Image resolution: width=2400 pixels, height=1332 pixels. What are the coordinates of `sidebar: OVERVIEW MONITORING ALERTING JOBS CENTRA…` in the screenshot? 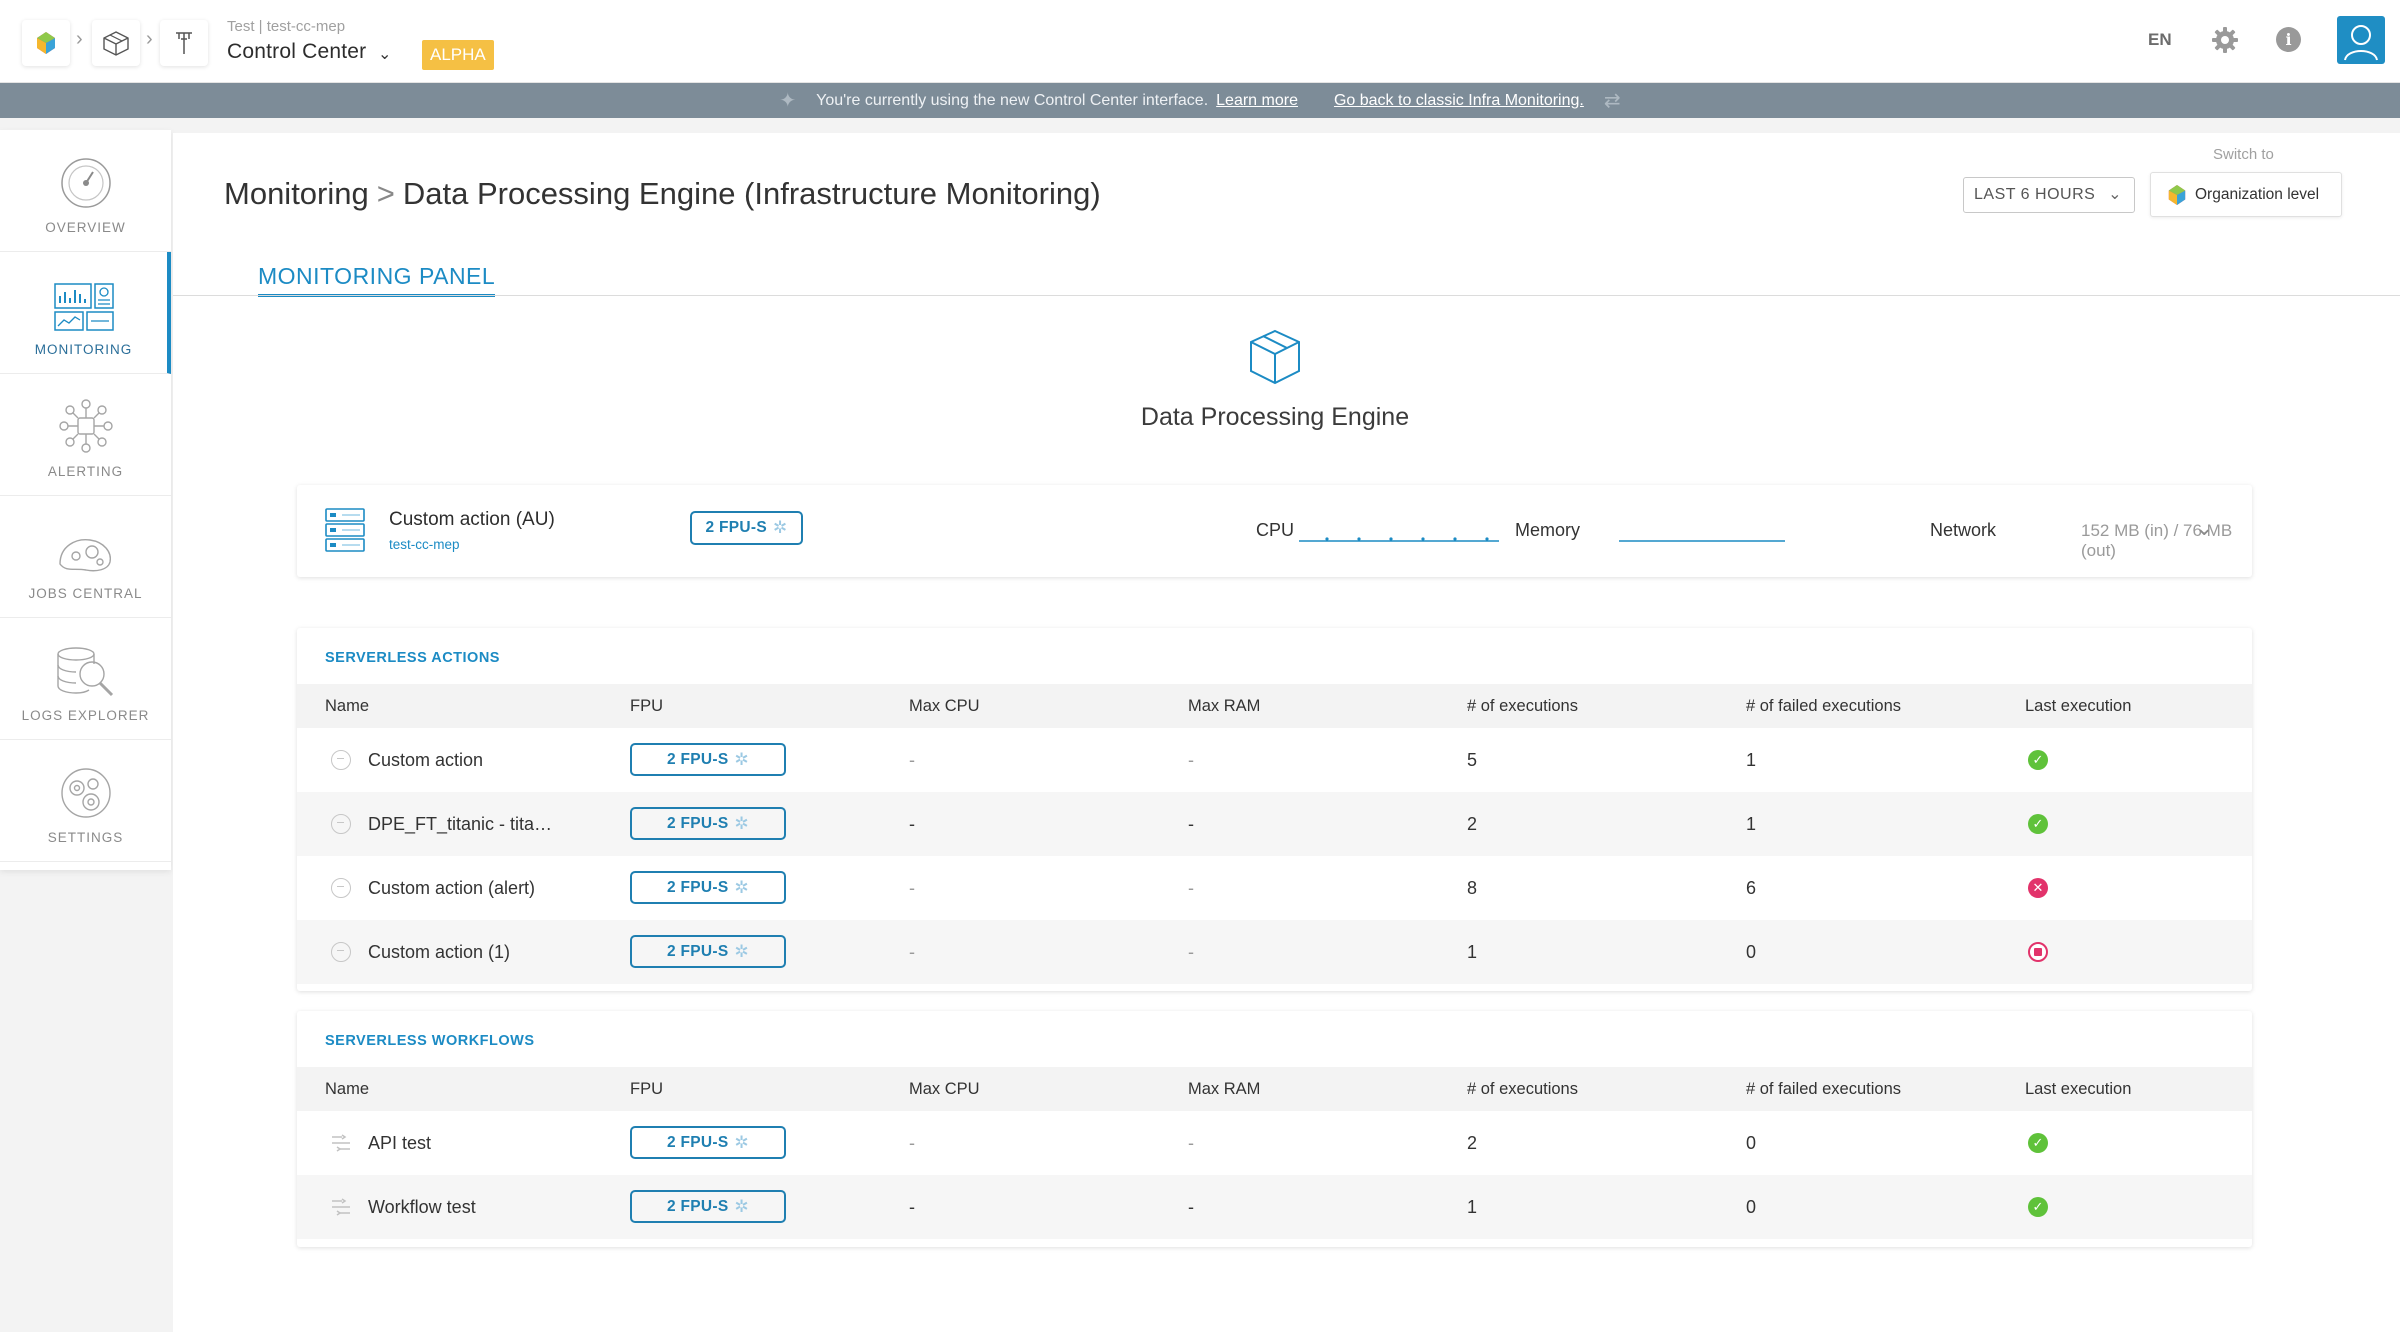 It's located at (85, 500).